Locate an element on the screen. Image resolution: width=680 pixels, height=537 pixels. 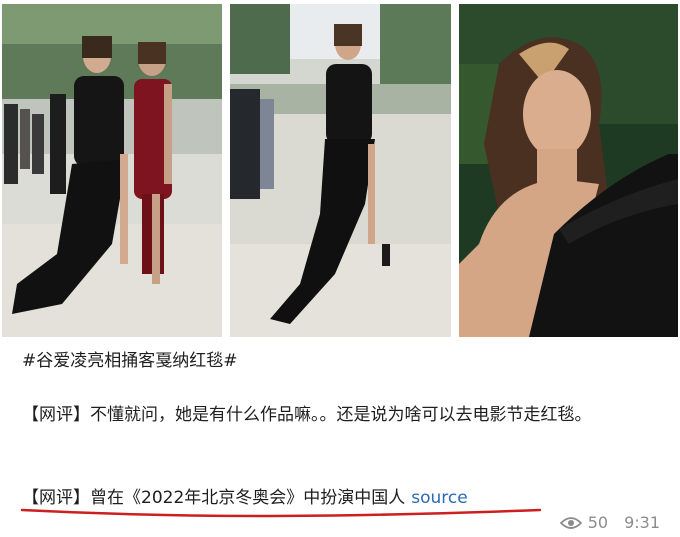
eye-icon is located at coordinates (570, 522).